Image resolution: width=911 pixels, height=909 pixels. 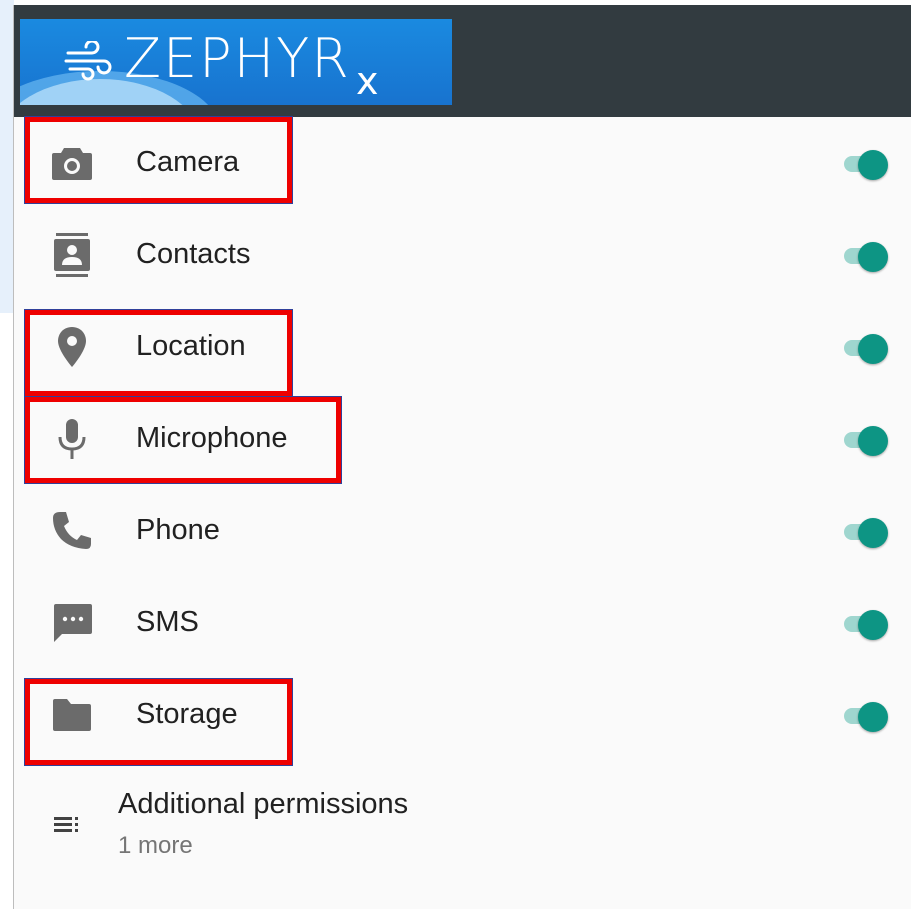 I want to click on permission-label: SMS, so click(x=167, y=622).